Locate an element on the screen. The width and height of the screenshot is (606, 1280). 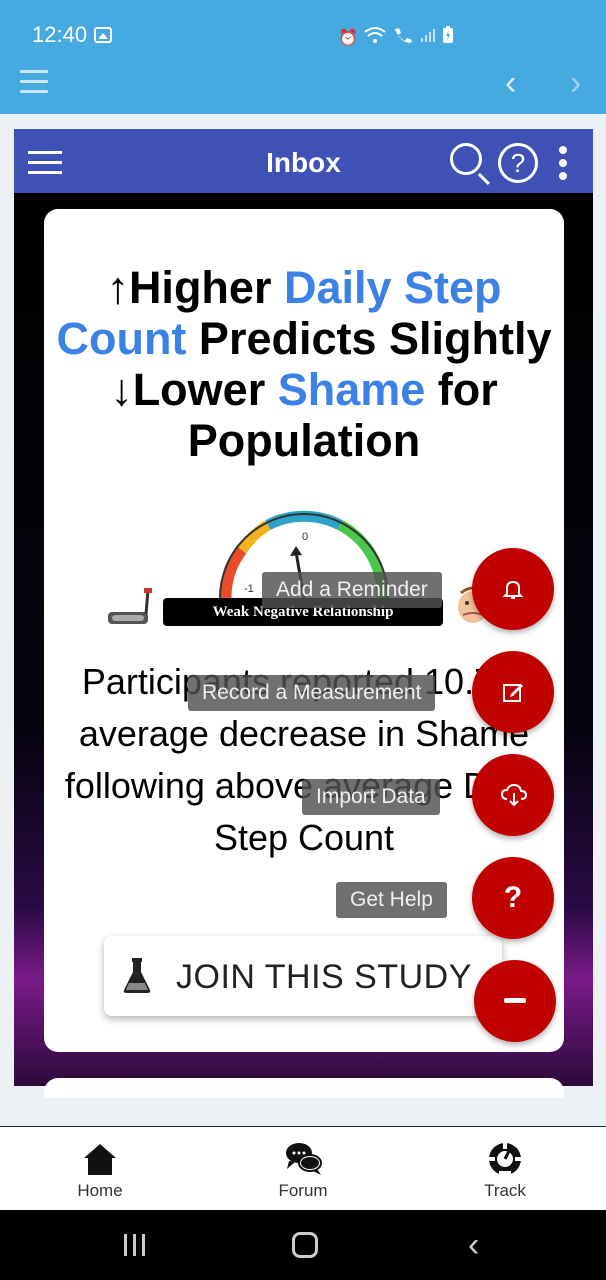
dashboard-icon is located at coordinates (505, 1160).